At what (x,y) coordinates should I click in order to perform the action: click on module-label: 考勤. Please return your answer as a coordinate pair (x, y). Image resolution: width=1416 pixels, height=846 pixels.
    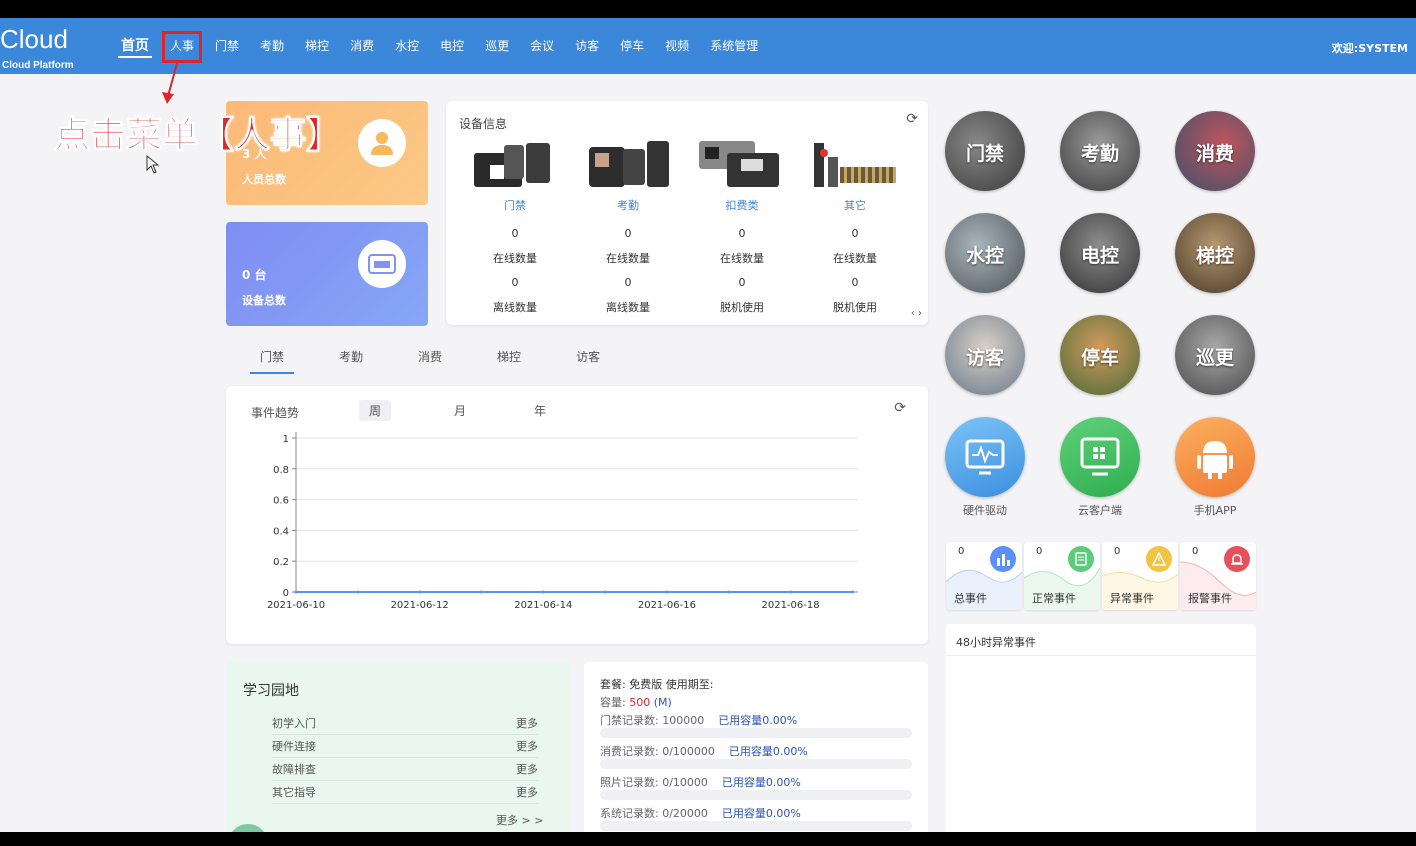
    Looking at the image, I should click on (1099, 154).